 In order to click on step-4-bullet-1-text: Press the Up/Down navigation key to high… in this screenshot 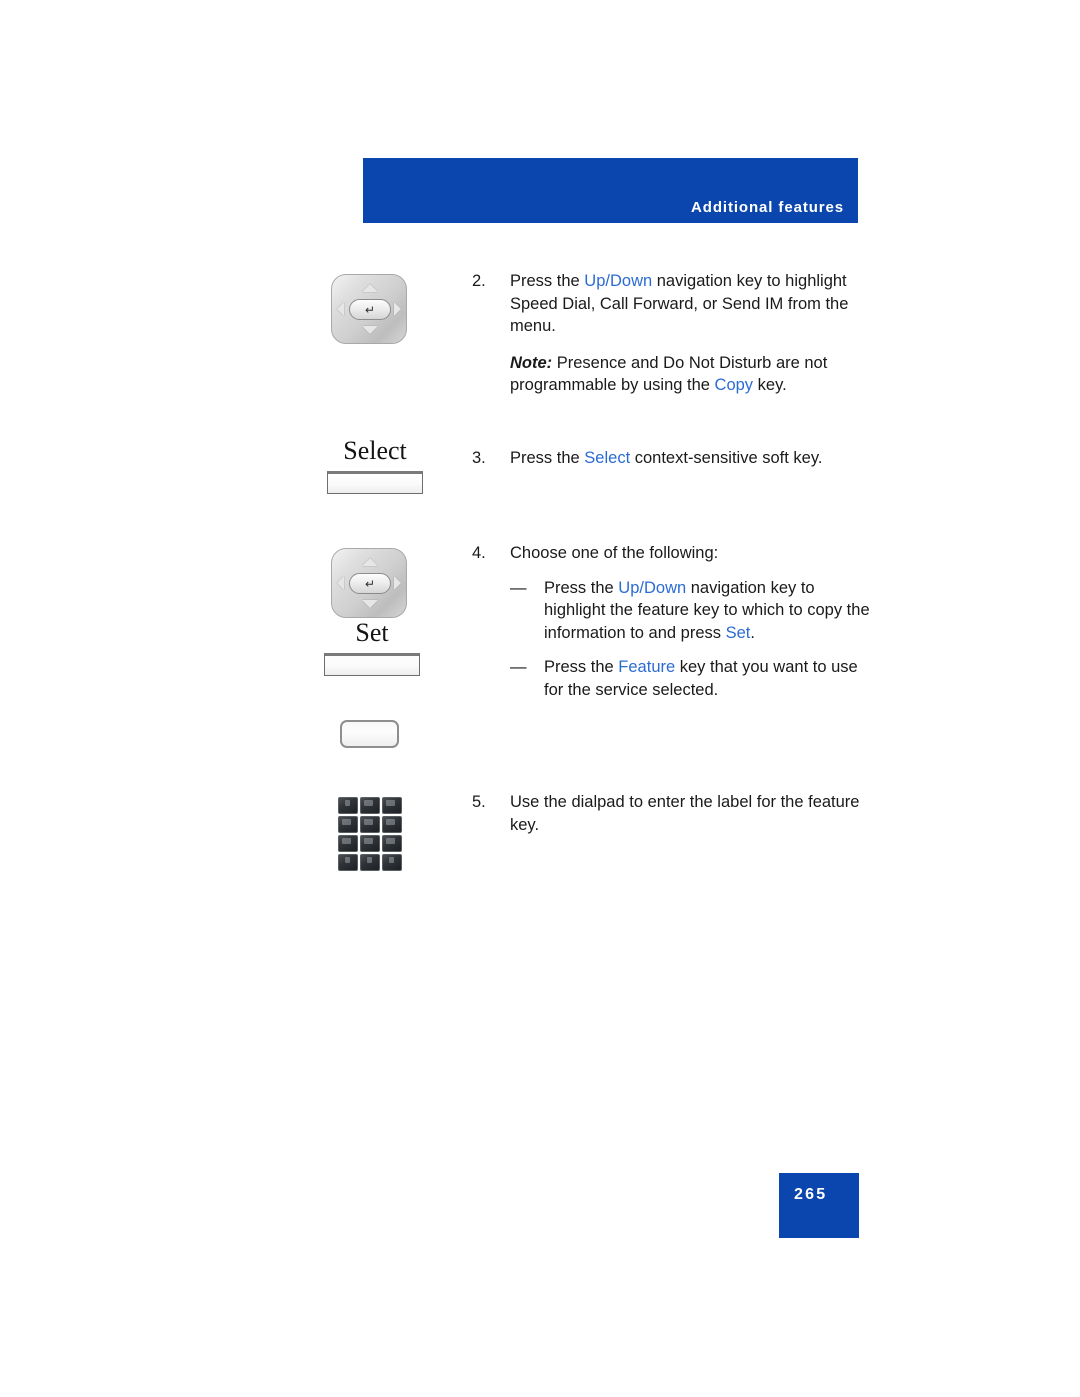, I will do `click(707, 610)`.